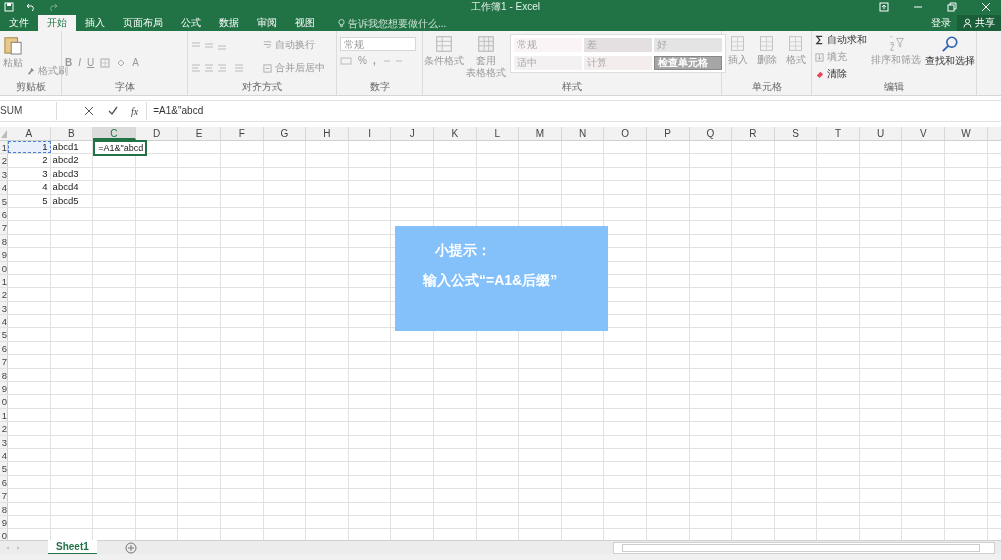 Image resolution: width=1001 pixels, height=560 pixels. I want to click on column-header: F, so click(242, 133).